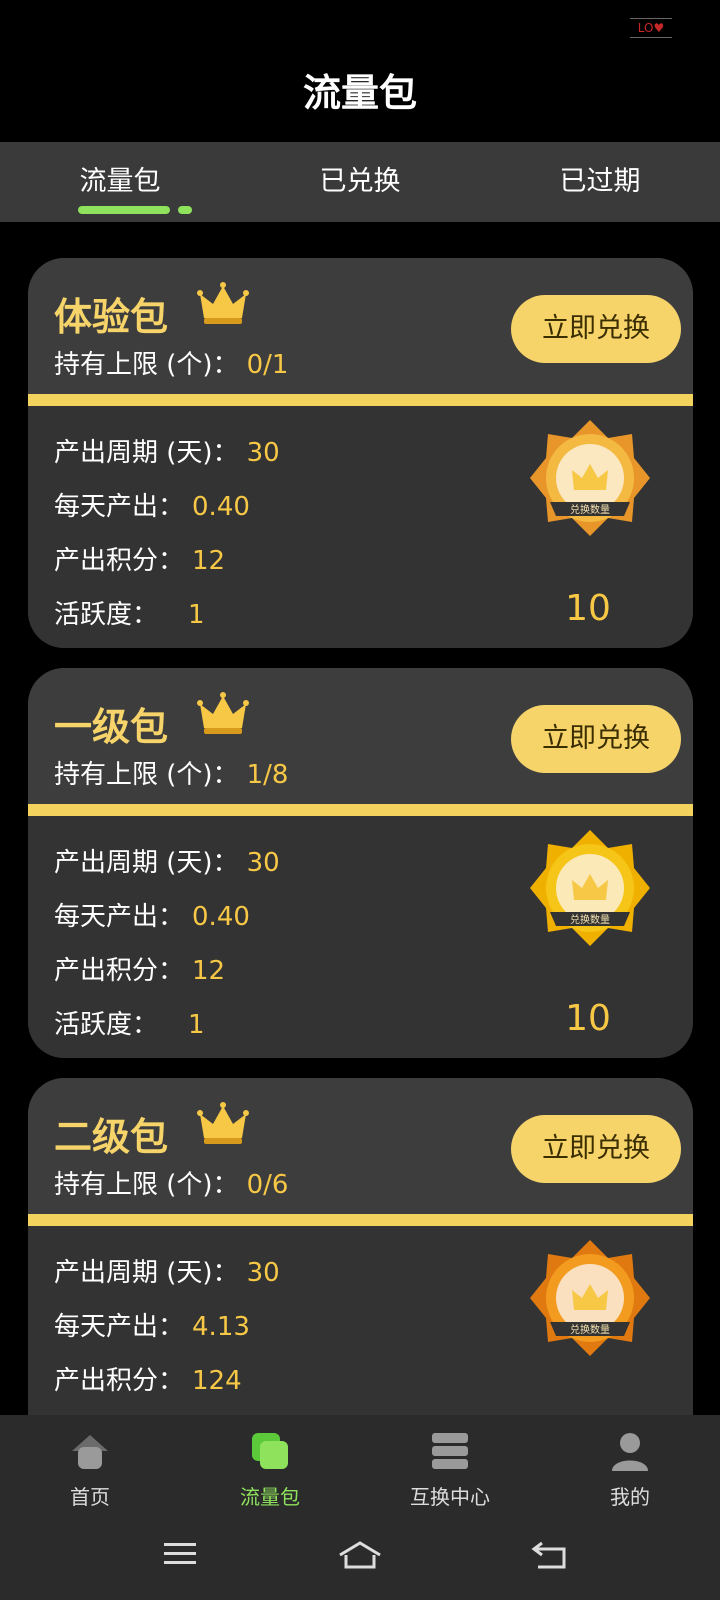 This screenshot has width=720, height=1600. I want to click on nav-home-label: 首页, so click(90, 1497).